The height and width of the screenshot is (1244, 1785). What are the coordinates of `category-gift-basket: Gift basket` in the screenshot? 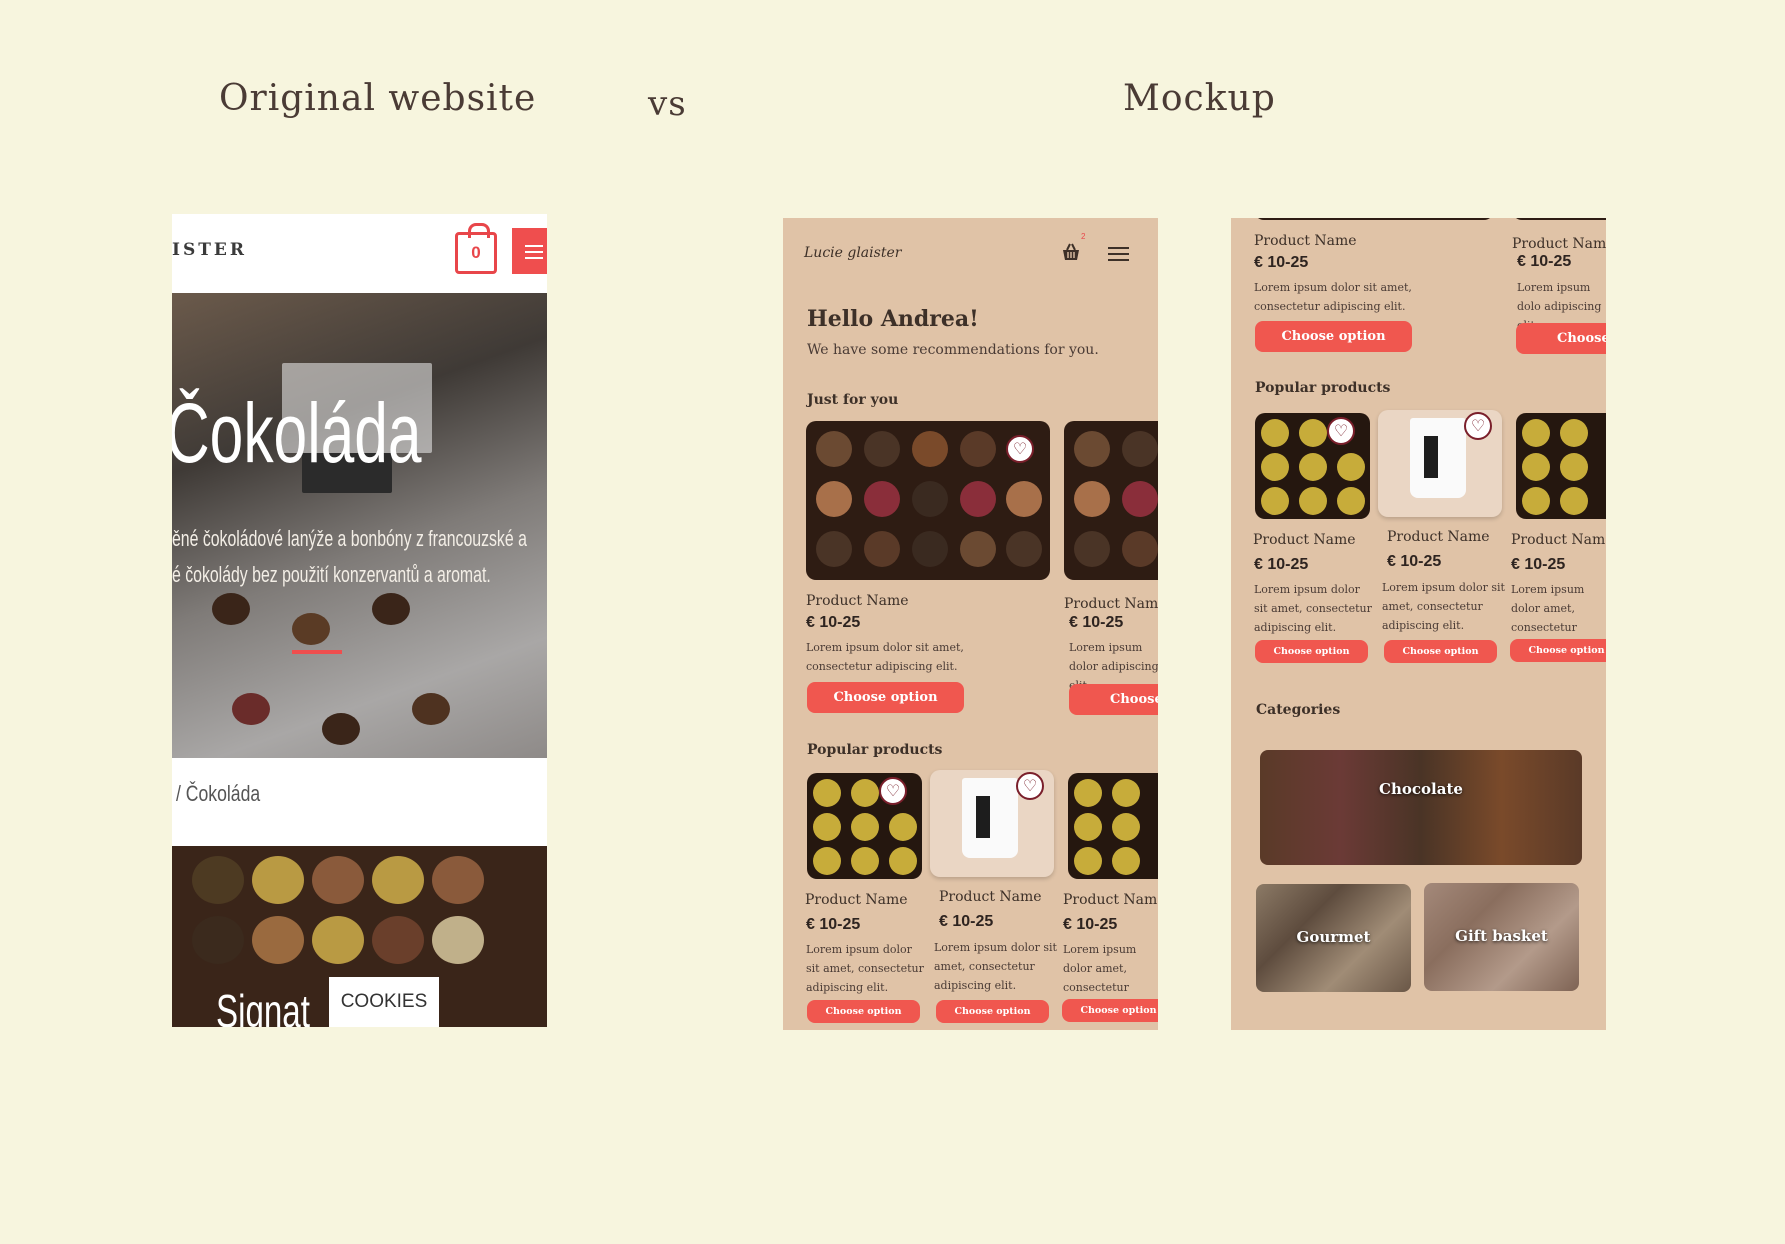 It's located at (1501, 937).